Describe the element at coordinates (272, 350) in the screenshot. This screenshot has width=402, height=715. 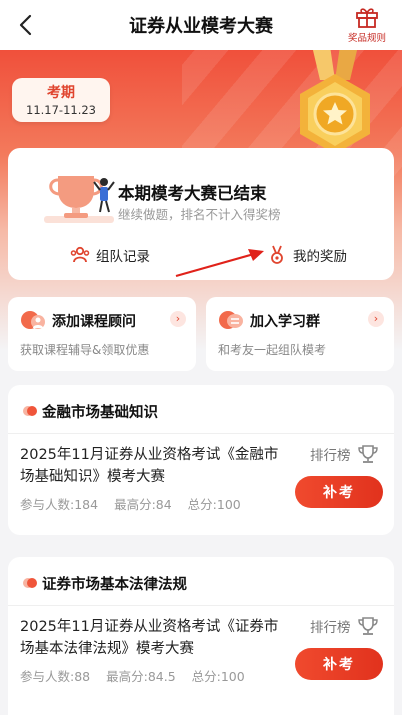
I see `join-group-desc: 和考友一起组队模考` at that location.